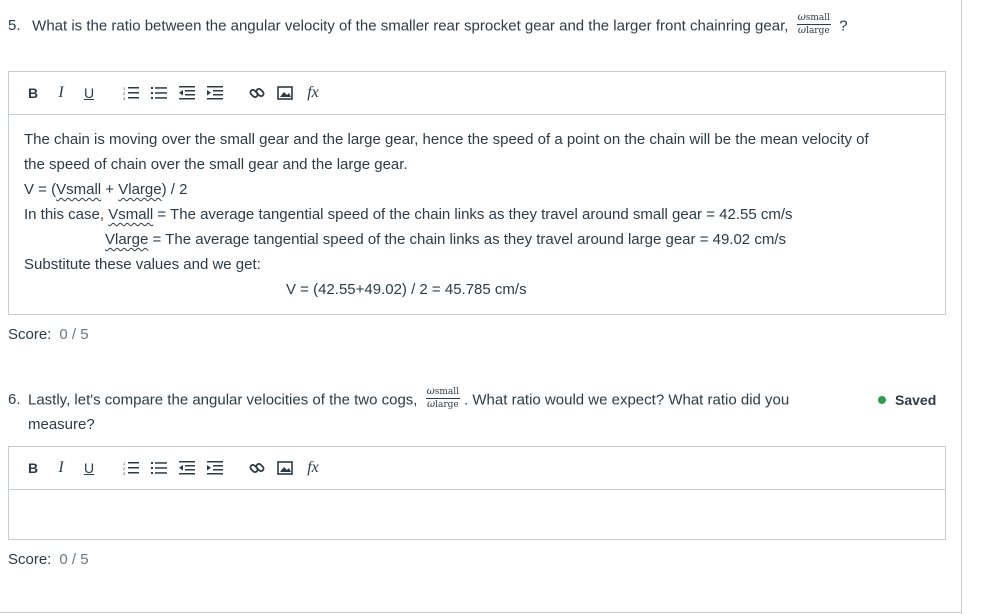 This screenshot has width=987, height=614. Describe the element at coordinates (916, 400) in the screenshot. I see `saved-label: Saved` at that location.